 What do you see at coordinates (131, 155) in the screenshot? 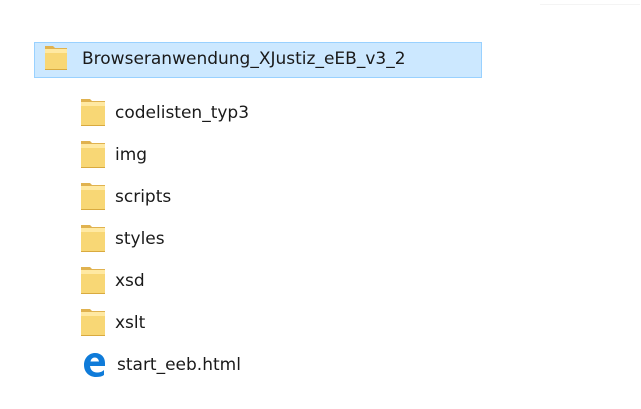
I see `tree-item-label: img` at bounding box center [131, 155].